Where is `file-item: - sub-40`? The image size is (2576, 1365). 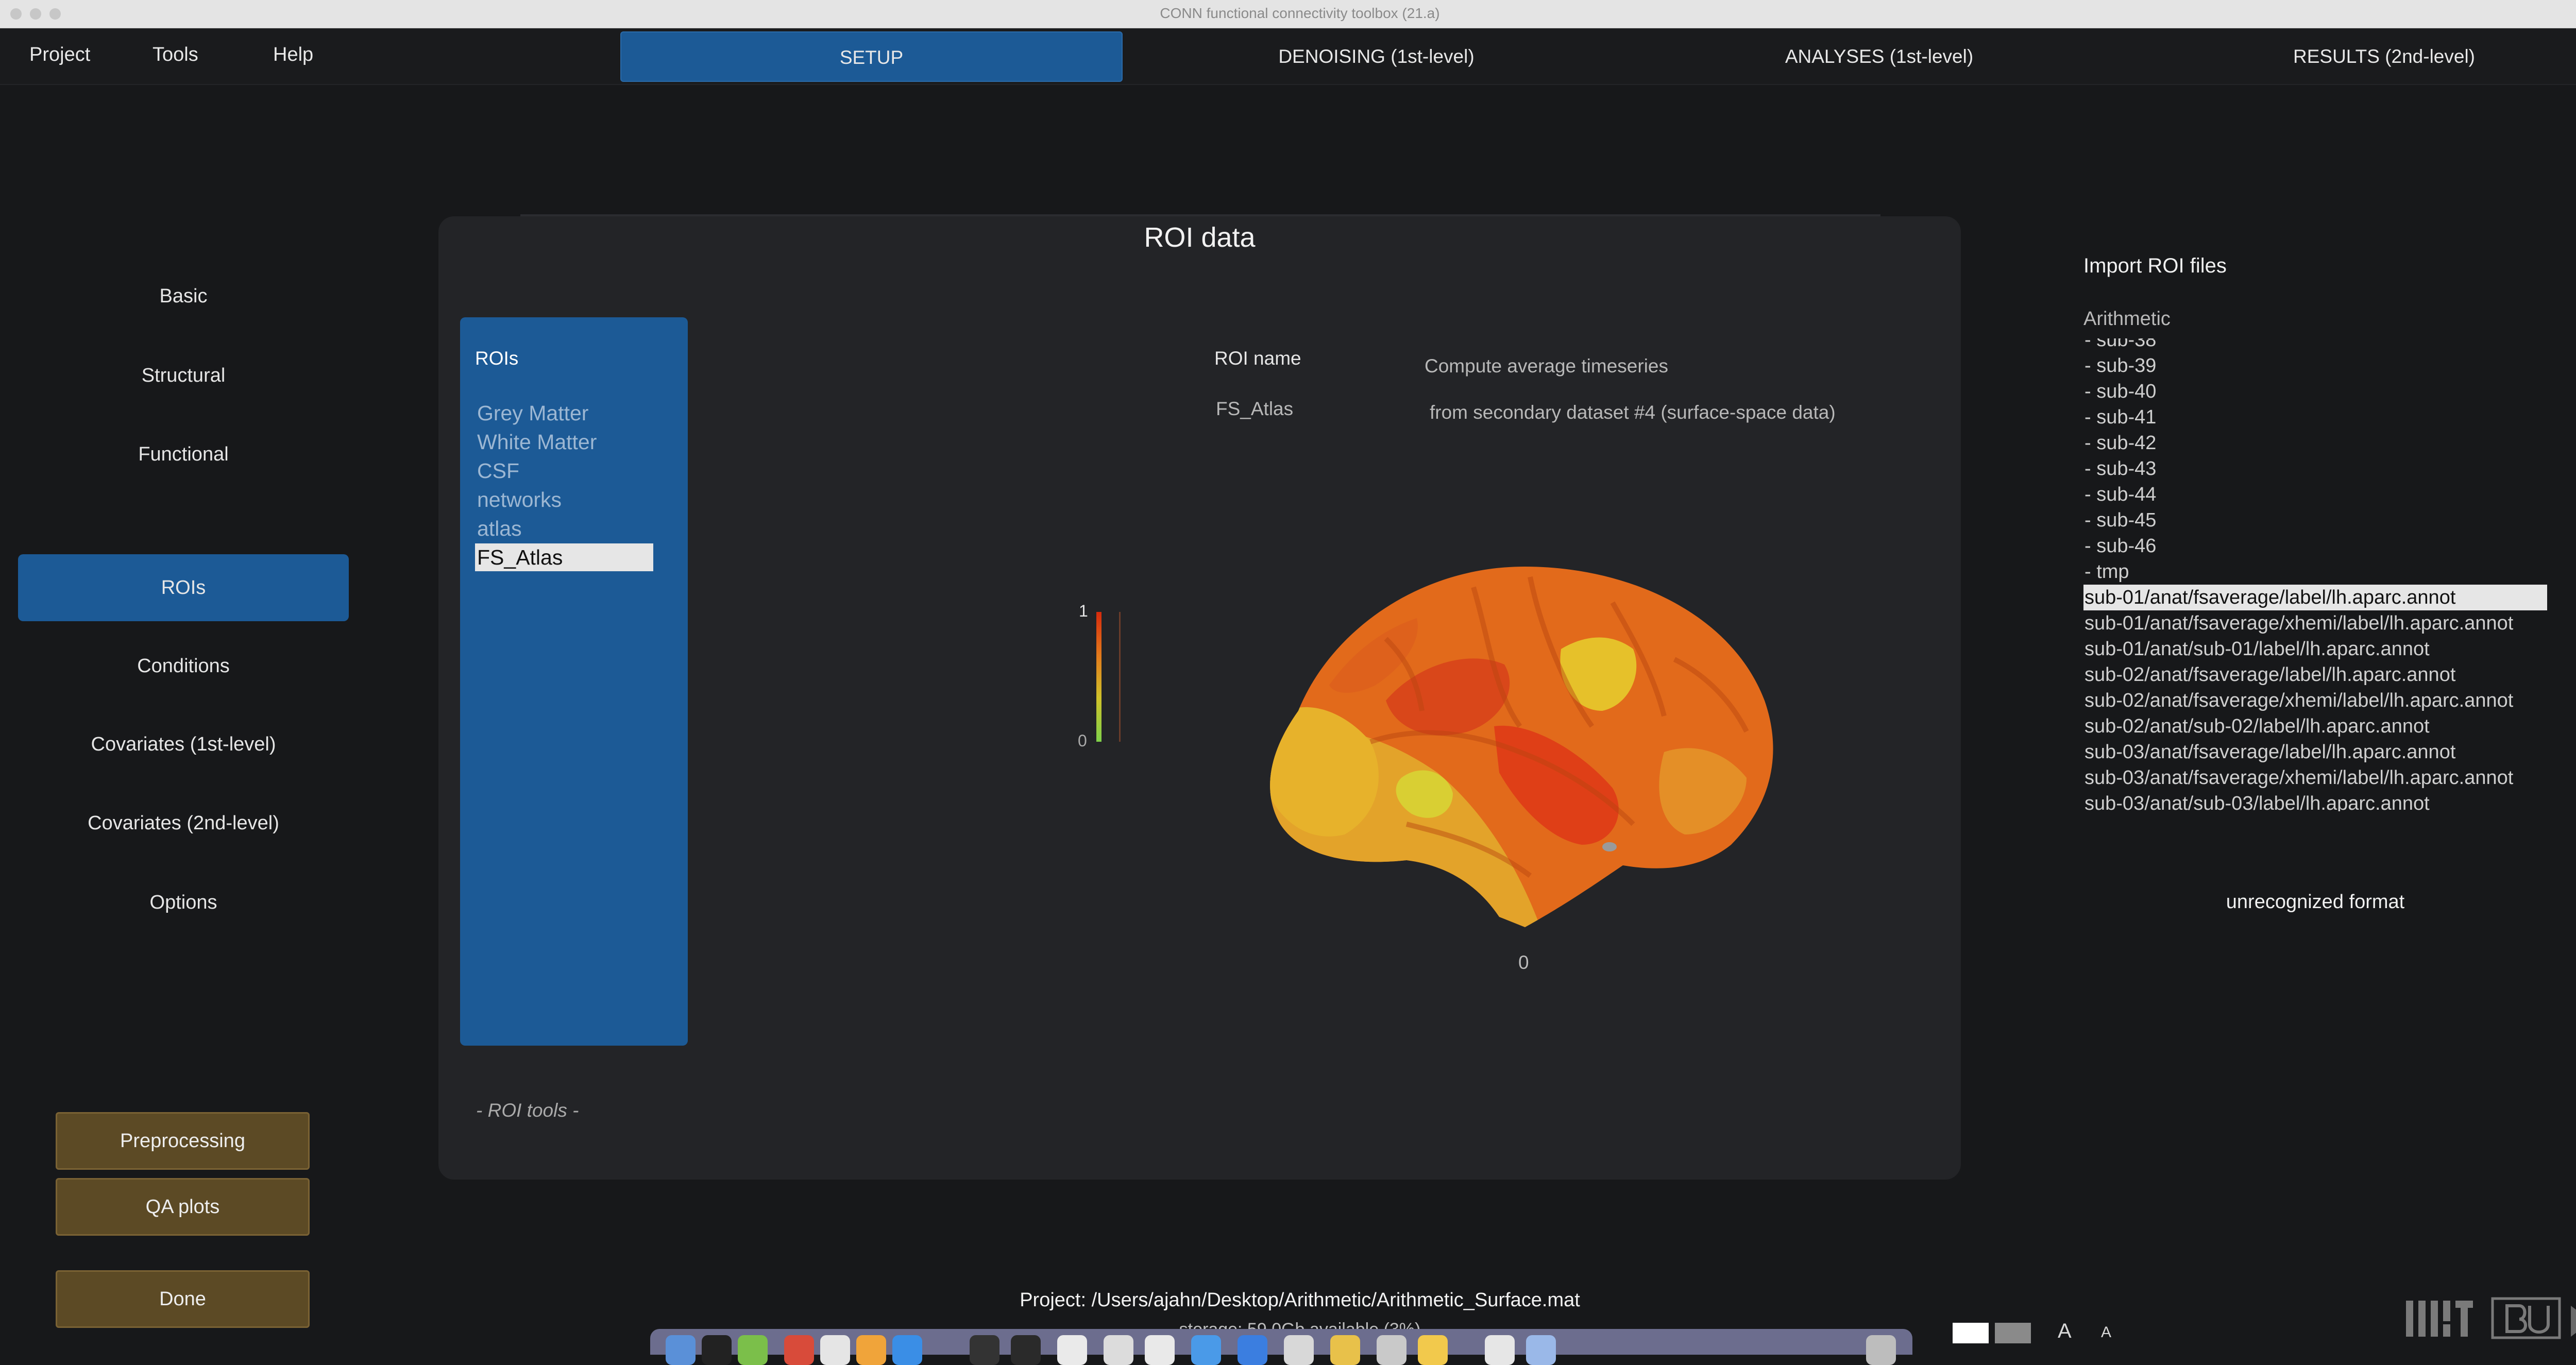
file-item: - sub-40 is located at coordinates (2315, 391).